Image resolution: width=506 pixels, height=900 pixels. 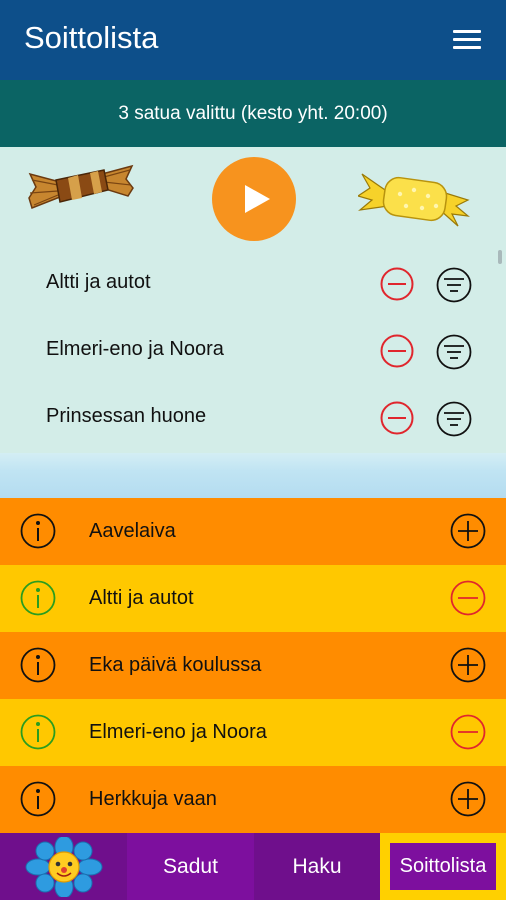 What do you see at coordinates (91, 37) in the screenshot?
I see `page-title: Soittolista` at bounding box center [91, 37].